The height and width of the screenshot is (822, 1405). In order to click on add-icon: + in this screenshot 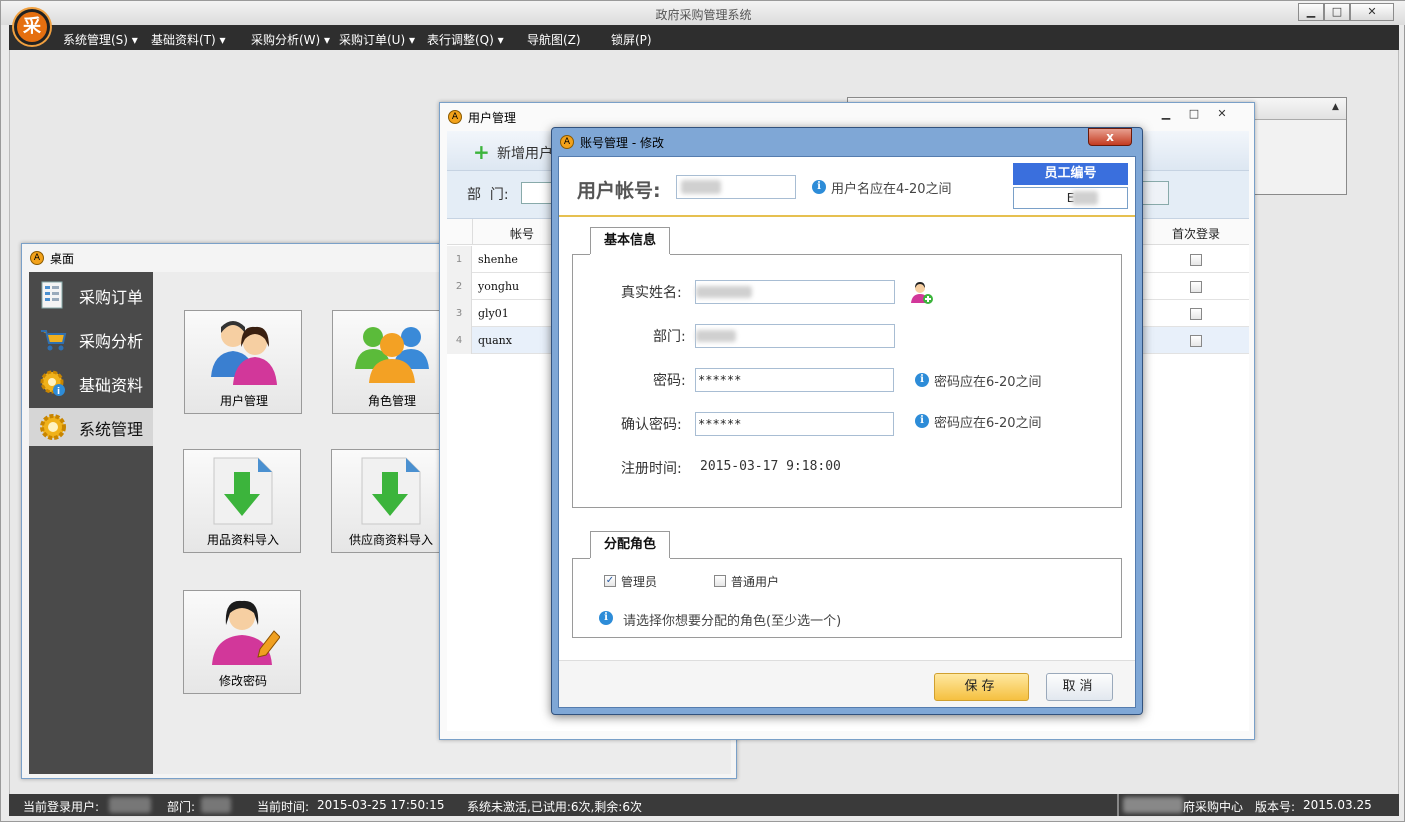, I will do `click(481, 152)`.